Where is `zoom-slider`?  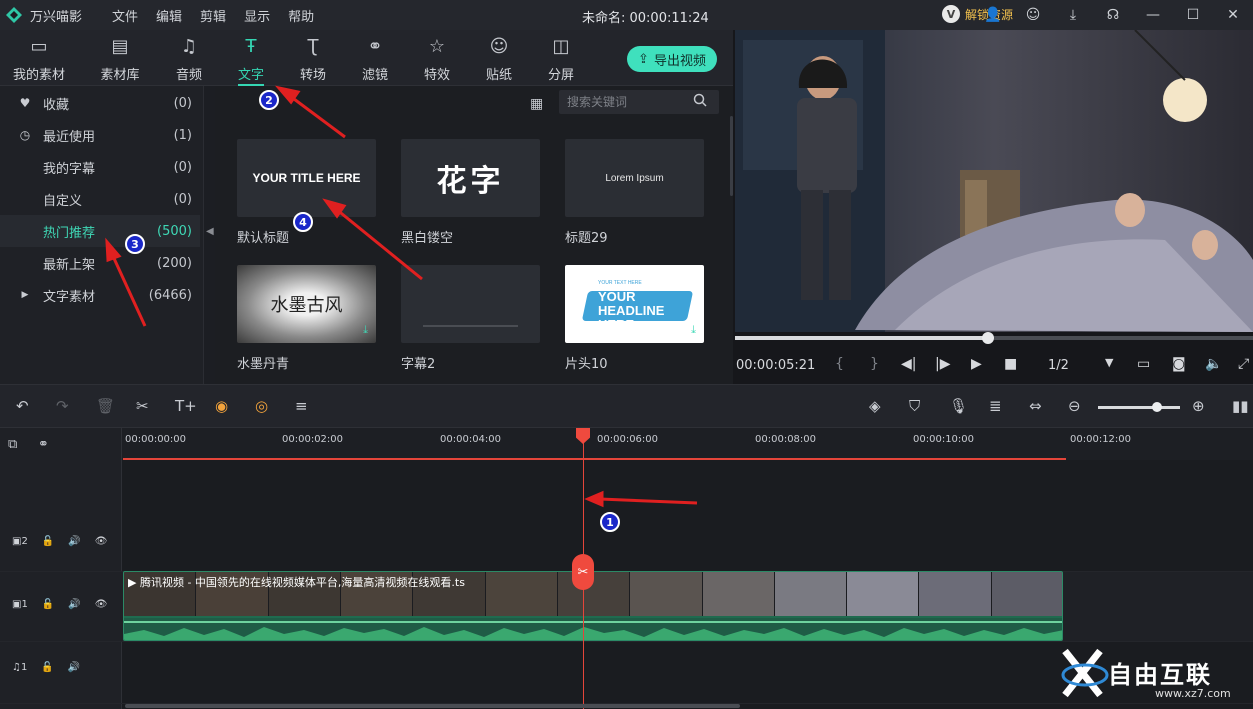 zoom-slider is located at coordinates (1139, 407).